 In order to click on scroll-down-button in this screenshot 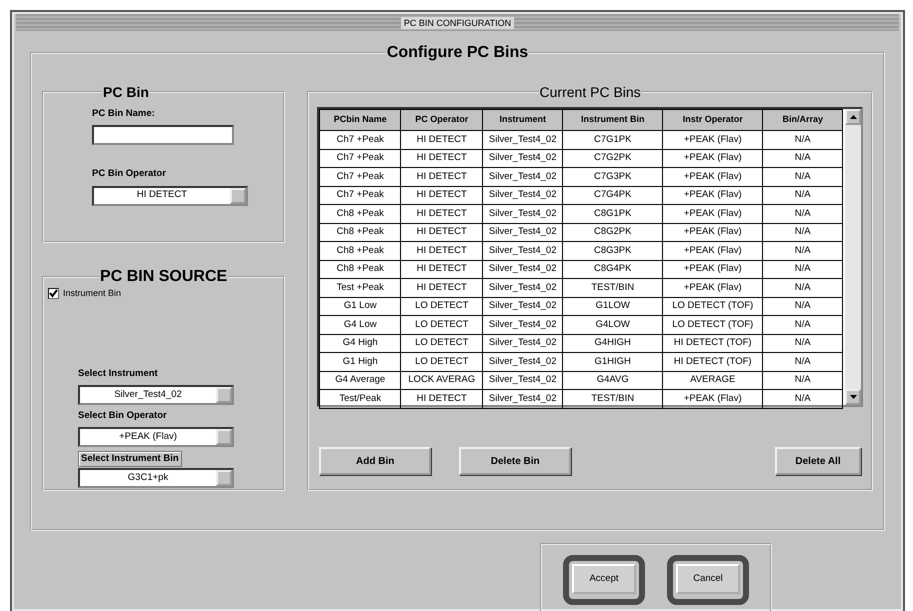, I will do `click(853, 397)`.